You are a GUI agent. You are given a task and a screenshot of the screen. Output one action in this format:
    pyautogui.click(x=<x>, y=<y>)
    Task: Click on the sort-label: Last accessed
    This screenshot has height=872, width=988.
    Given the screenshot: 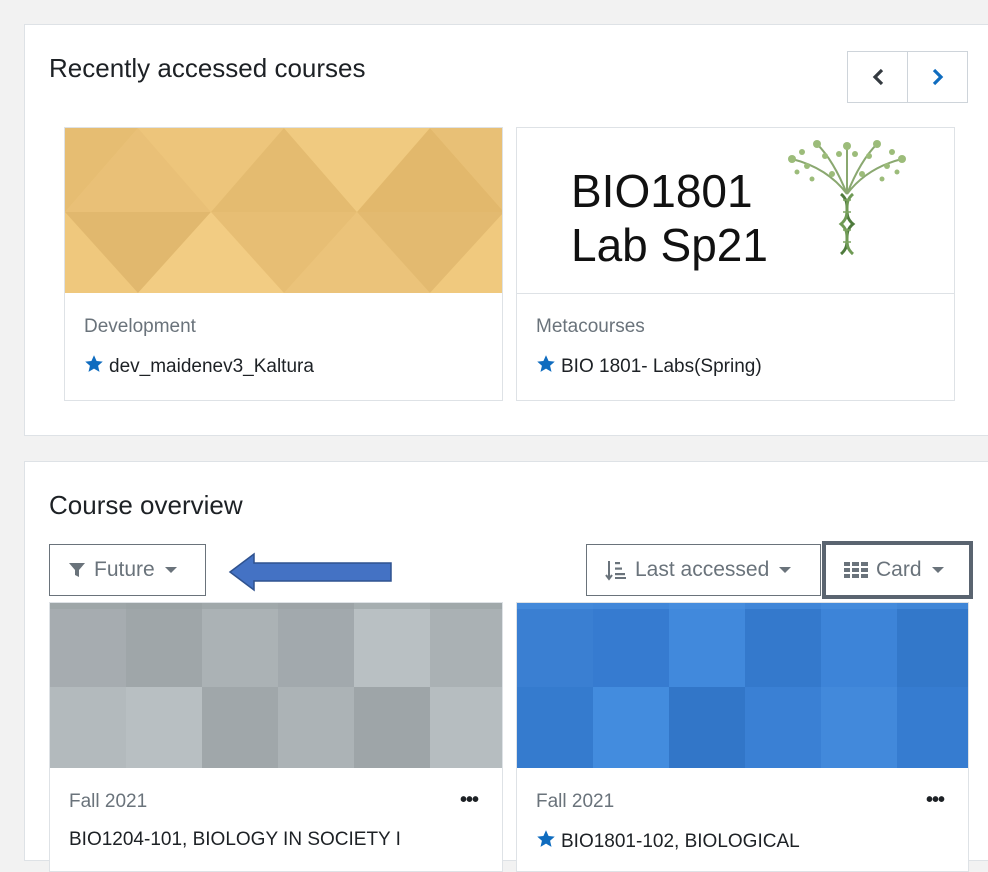 What is the action you would take?
    pyautogui.click(x=702, y=569)
    